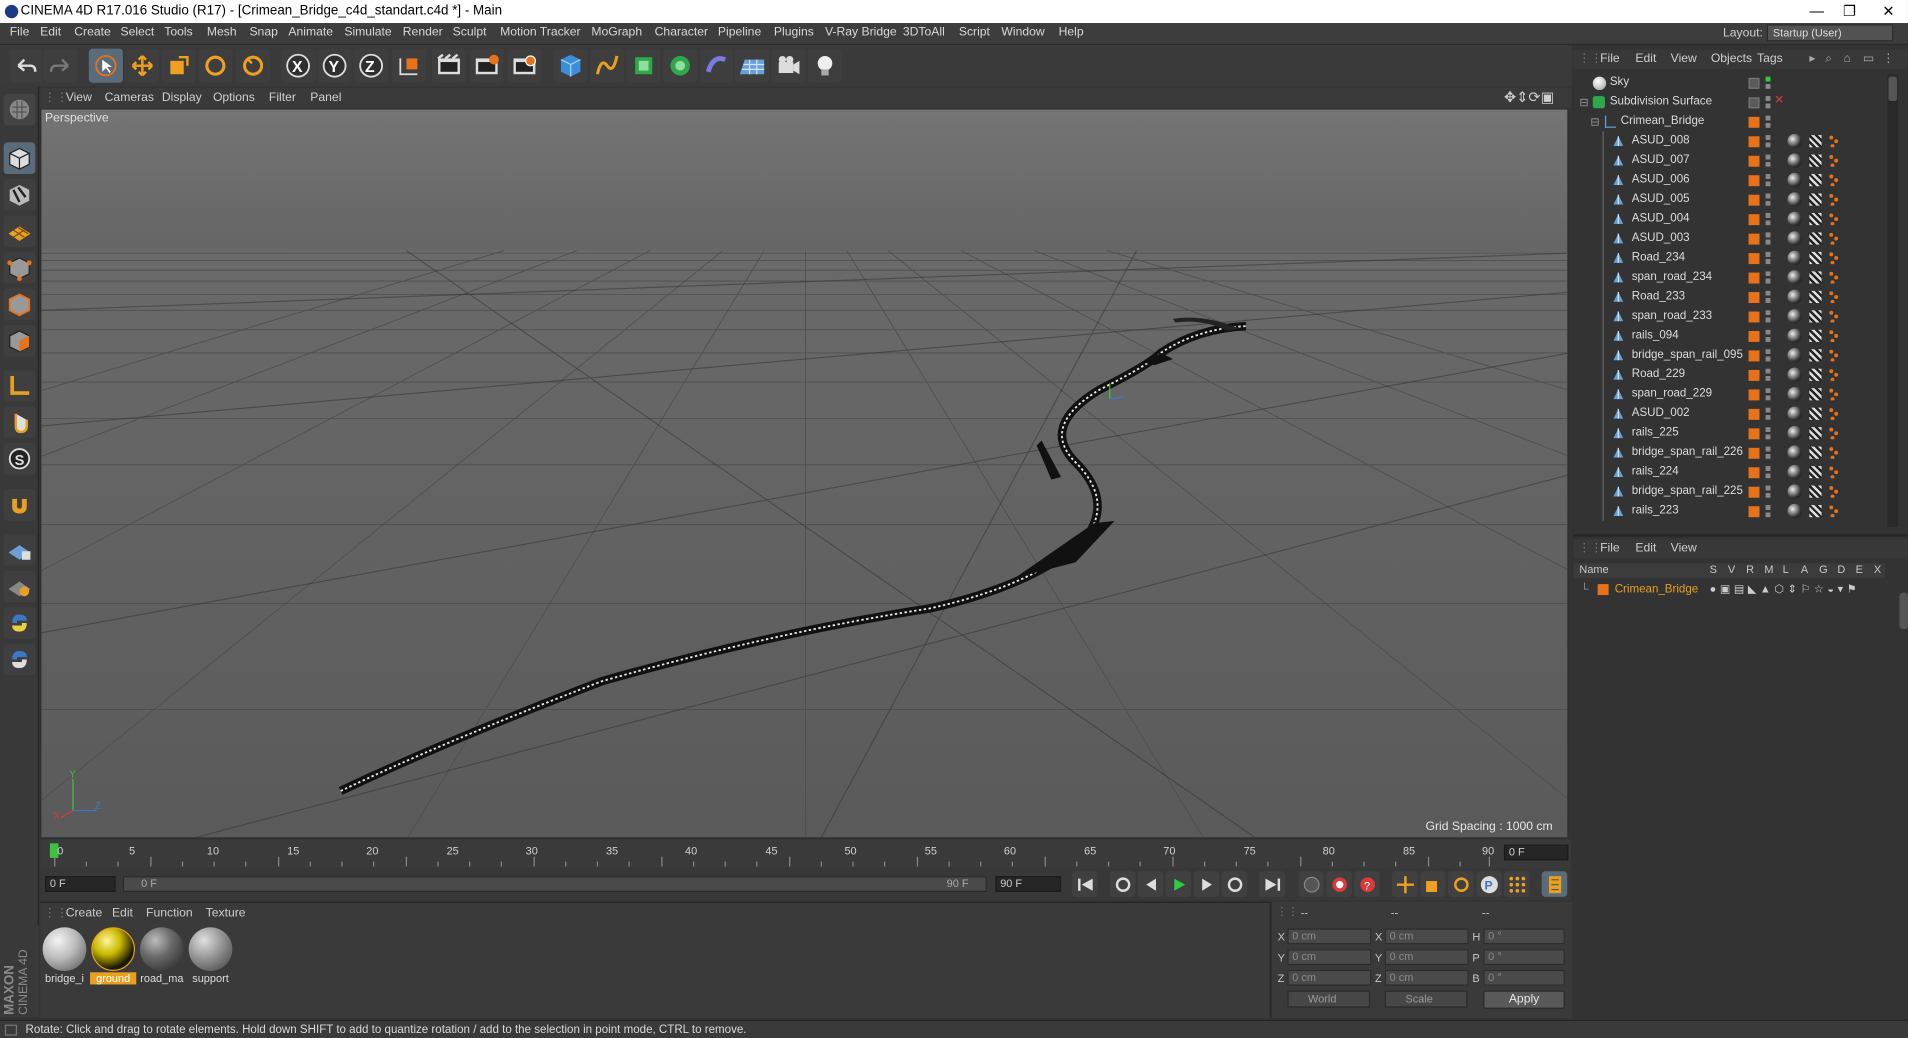 The width and height of the screenshot is (1908, 1038). I want to click on object-row-mesh: ASUD_002, so click(1729, 414).